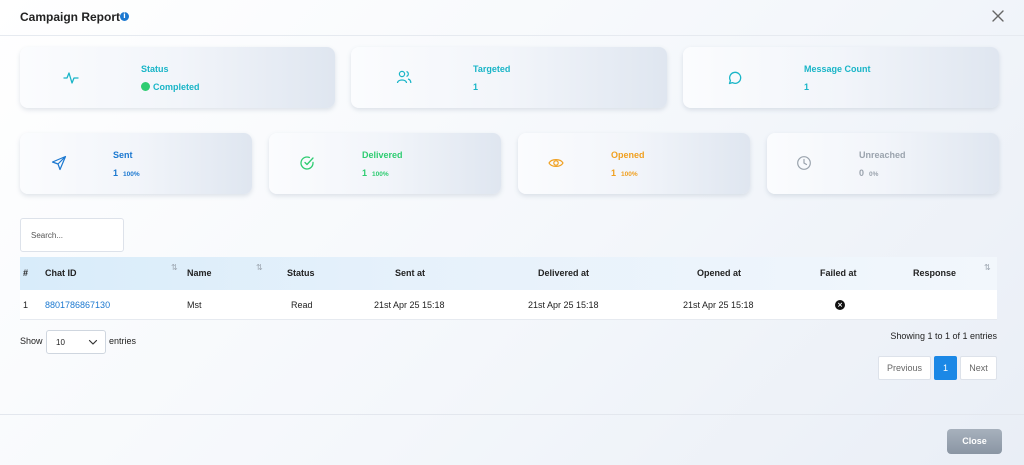  Describe the element at coordinates (61, 273) in the screenshot. I see `col-chat-id: Chat ID` at that location.